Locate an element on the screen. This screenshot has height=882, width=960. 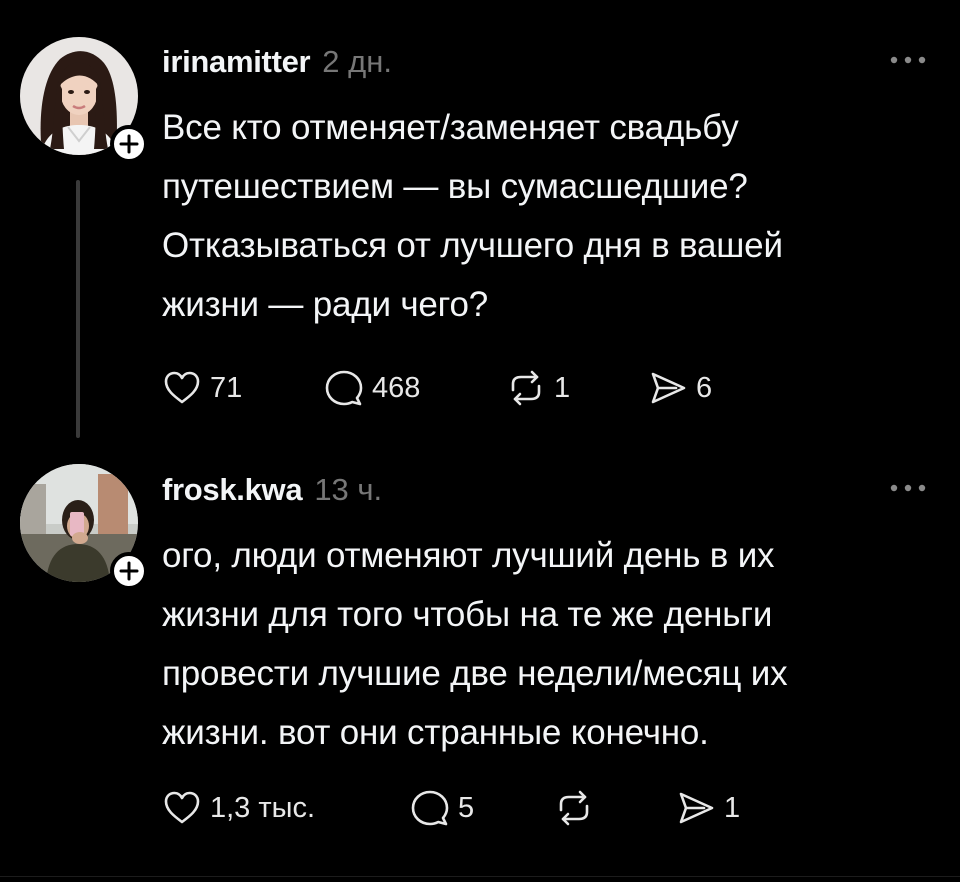
post-text-line: провести лучшие две недели/месяц их is located at coordinates (475, 673).